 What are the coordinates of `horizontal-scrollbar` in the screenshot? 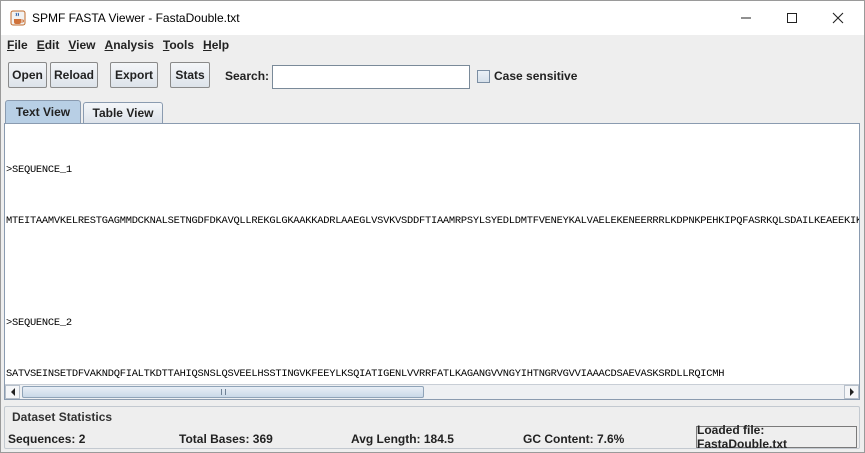 It's located at (432, 391).